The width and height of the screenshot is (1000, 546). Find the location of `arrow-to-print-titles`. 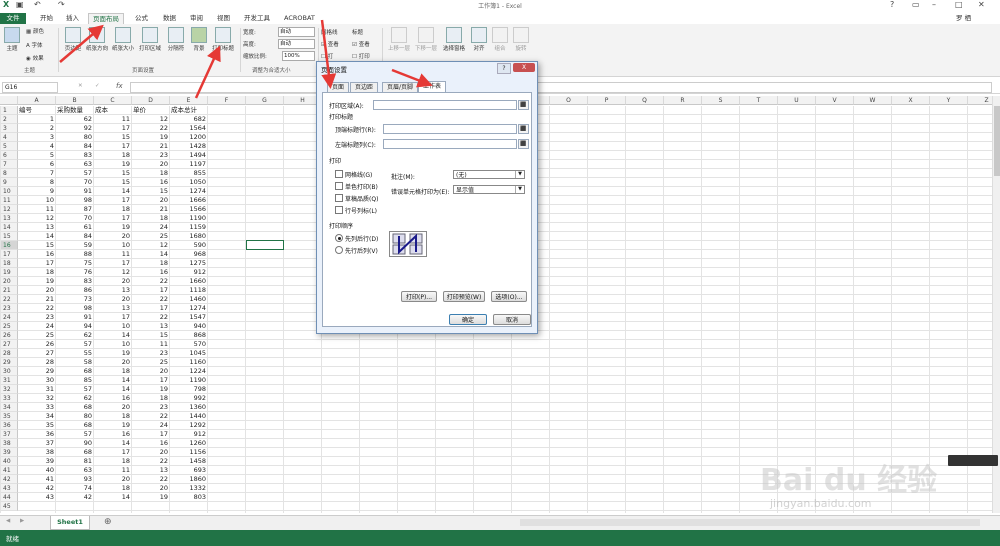

arrow-to-print-titles is located at coordinates (207, 72).